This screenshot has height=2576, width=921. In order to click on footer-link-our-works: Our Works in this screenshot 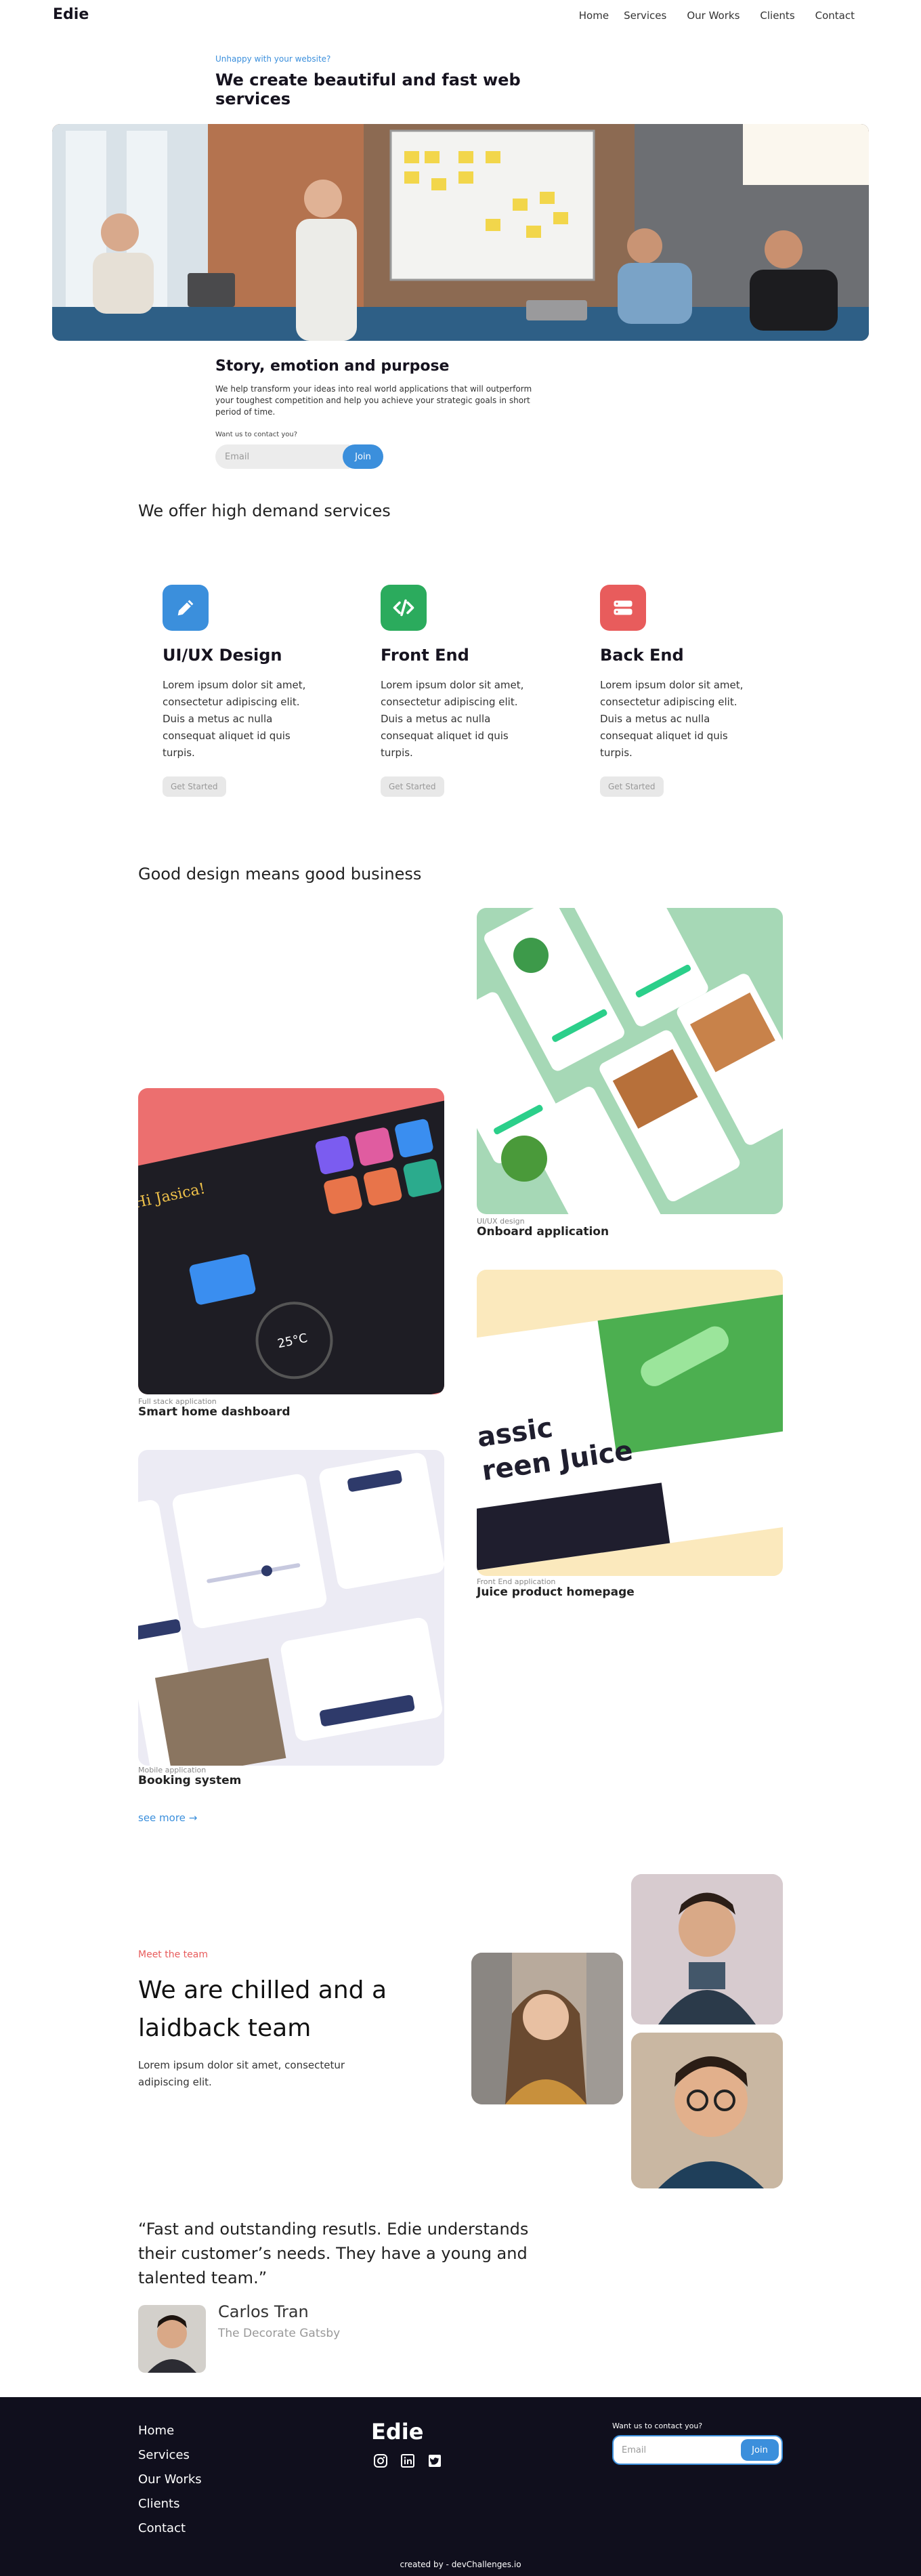, I will do `click(170, 2480)`.